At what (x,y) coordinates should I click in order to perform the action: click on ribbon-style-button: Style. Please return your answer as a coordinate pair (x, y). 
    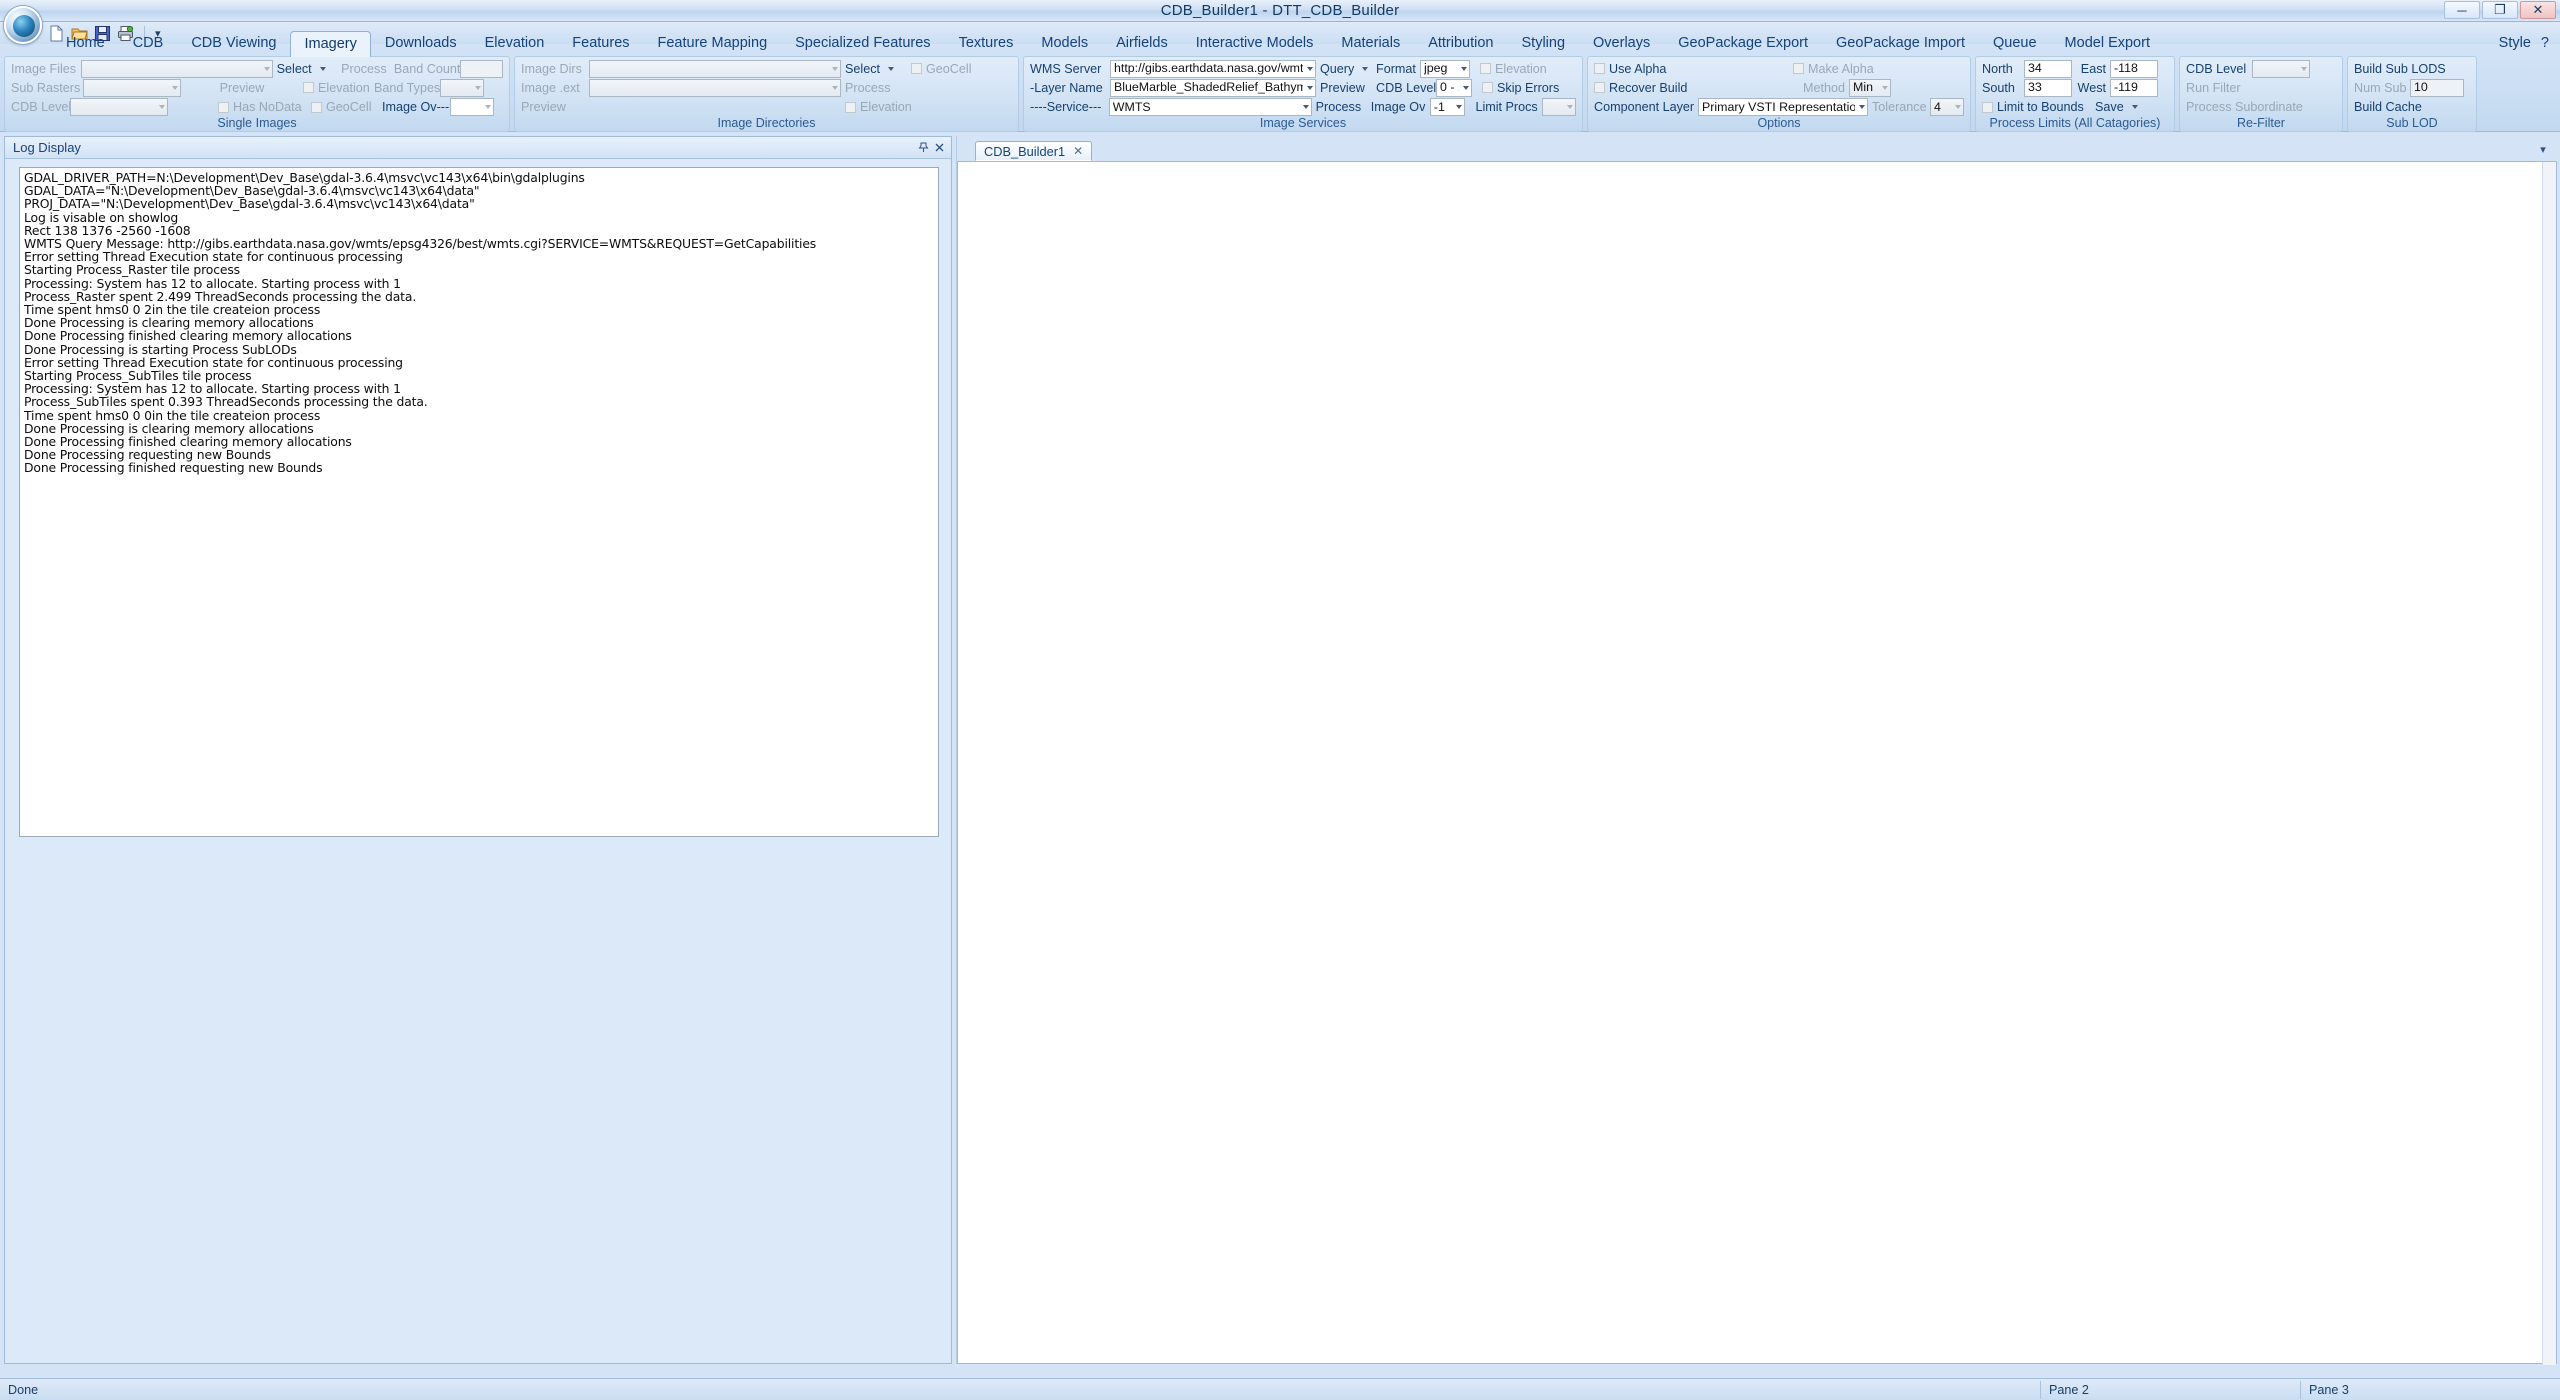
    Looking at the image, I should click on (2511, 43).